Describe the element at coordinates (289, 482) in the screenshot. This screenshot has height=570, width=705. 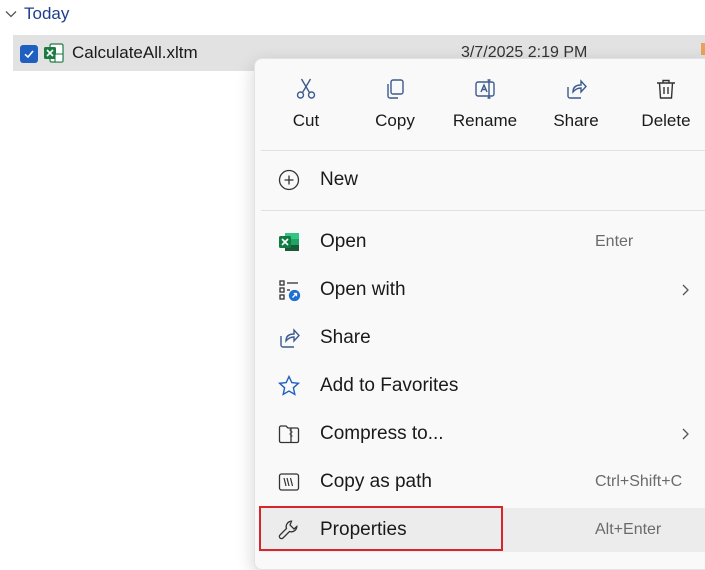
I see `copy-path-icon` at that location.